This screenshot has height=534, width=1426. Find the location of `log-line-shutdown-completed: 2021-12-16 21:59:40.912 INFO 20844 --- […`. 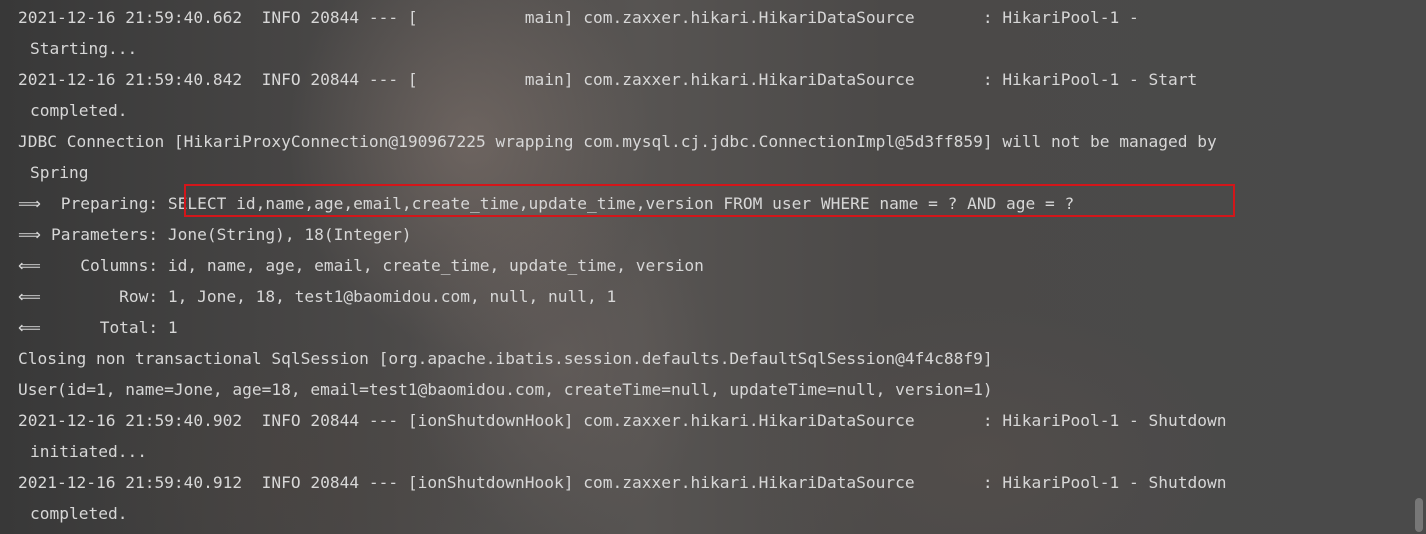

log-line-shutdown-completed: 2021-12-16 21:59:40.912 INFO 20844 --- [… is located at coordinates (622, 482).